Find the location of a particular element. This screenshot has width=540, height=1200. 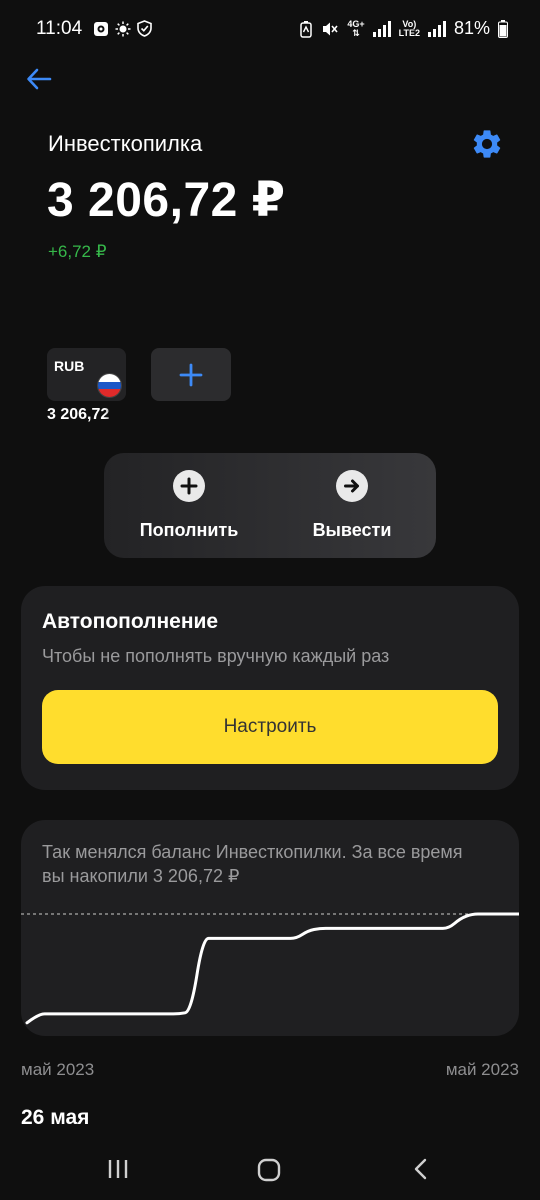

system-navbar is located at coordinates (270, 1170).